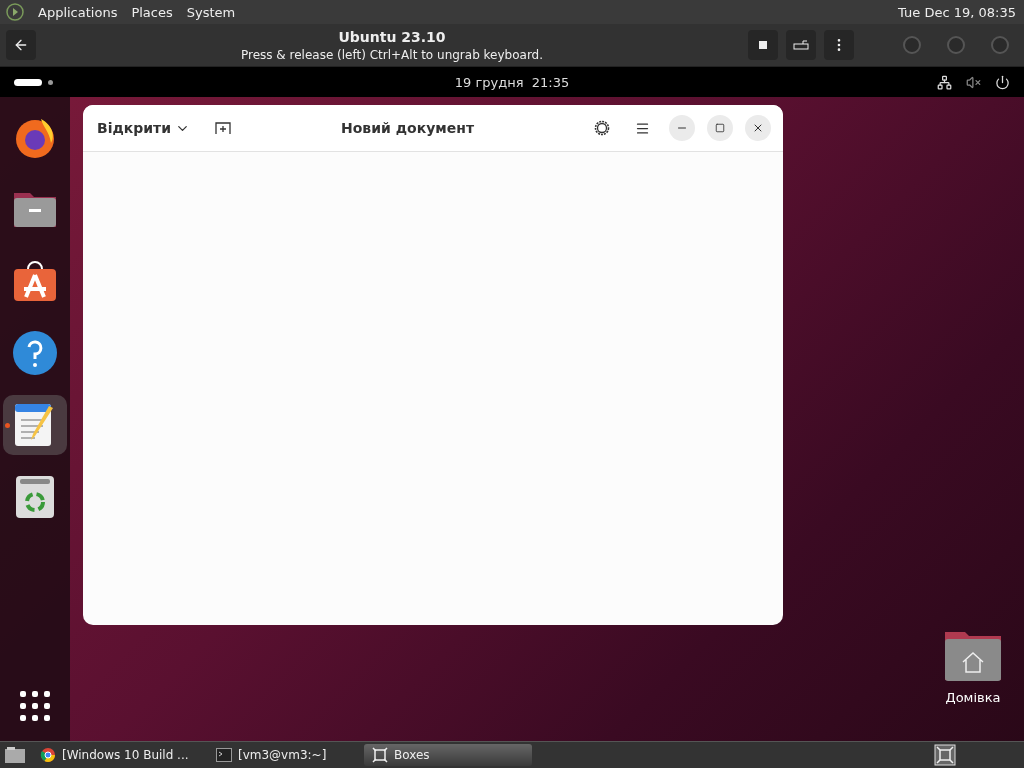  Describe the element at coordinates (48, 755) in the screenshot. I see `browser-icon` at that location.